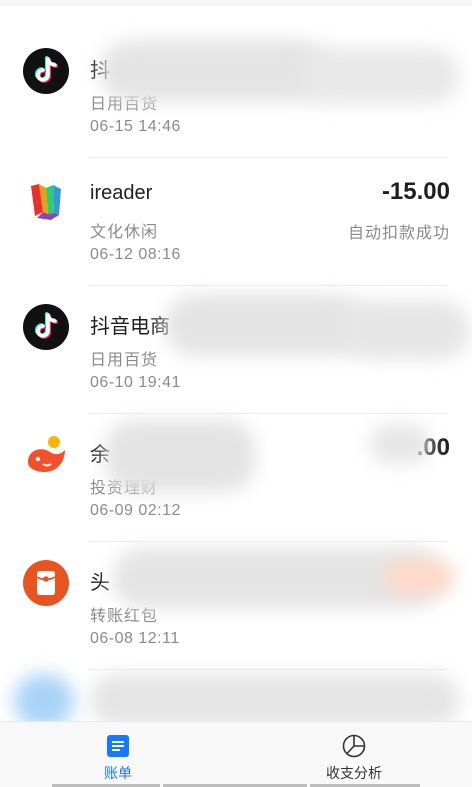  What do you see at coordinates (121, 193) in the screenshot?
I see `transaction-title: ireader` at bounding box center [121, 193].